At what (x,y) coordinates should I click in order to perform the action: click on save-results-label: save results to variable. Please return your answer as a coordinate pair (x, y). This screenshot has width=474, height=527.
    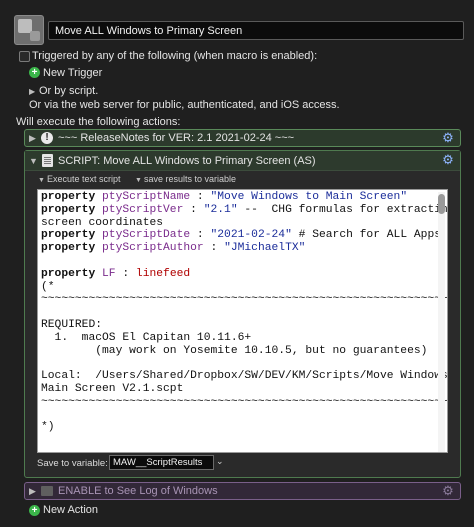
    Looking at the image, I should click on (190, 179).